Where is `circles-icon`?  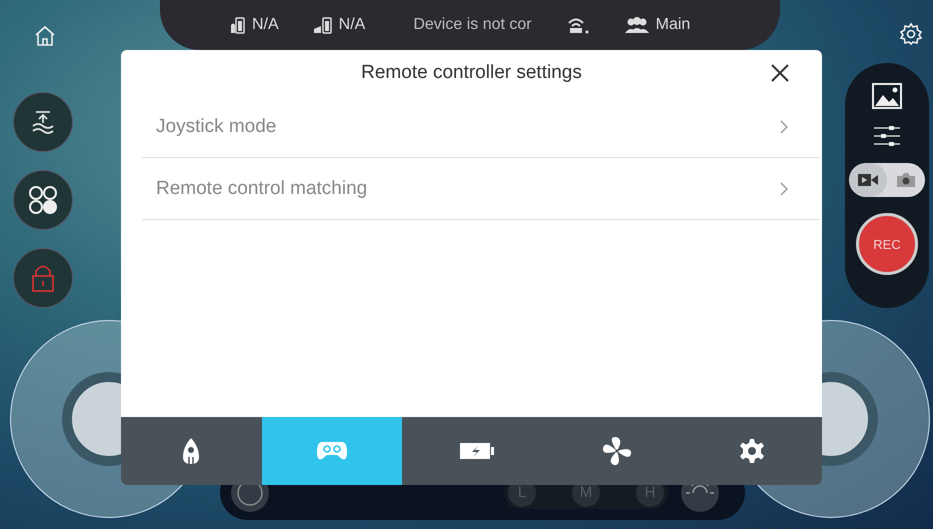 circles-icon is located at coordinates (43, 200).